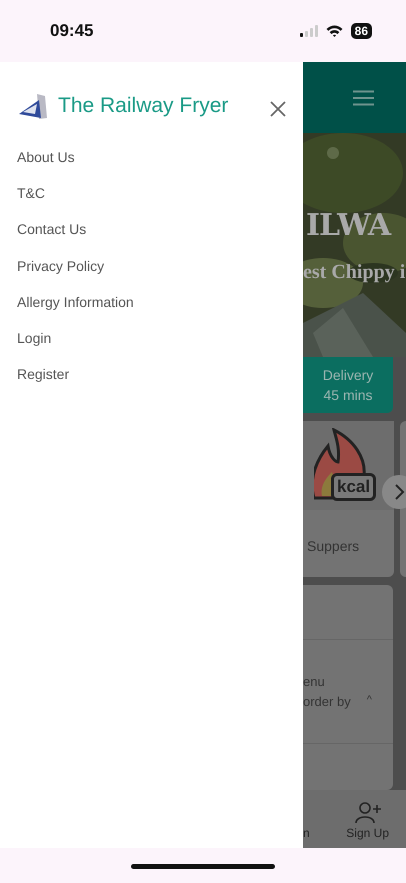 This screenshot has height=883, width=406. What do you see at coordinates (353, 487) in the screenshot?
I see `kcal-label: kcal` at bounding box center [353, 487].